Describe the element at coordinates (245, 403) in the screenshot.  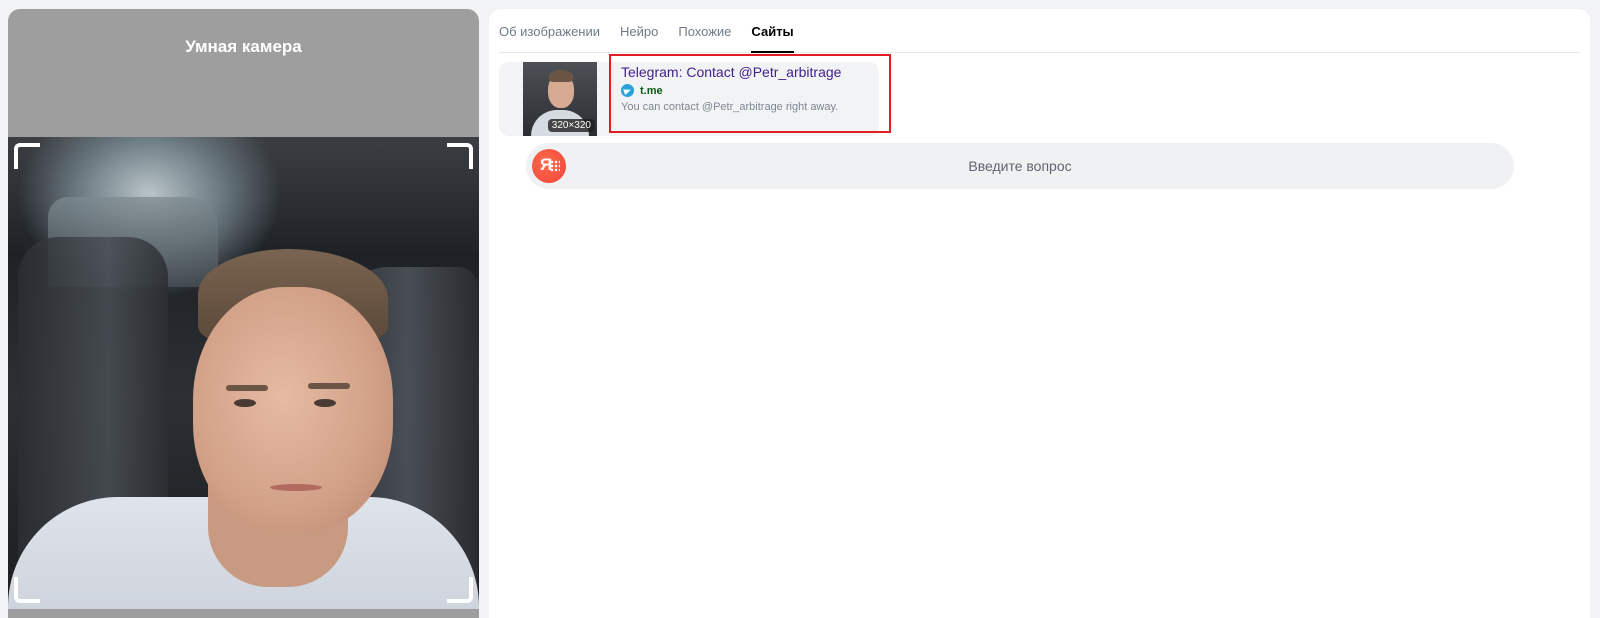
I see `photo-left-eye` at that location.